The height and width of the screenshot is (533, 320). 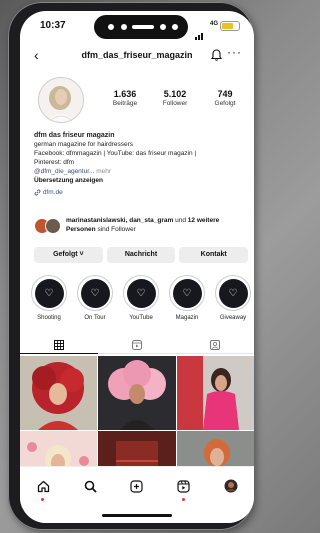 I want to click on profile-actions: Gefolgt ˅ Nachricht Kontakt, so click(x=141, y=255).